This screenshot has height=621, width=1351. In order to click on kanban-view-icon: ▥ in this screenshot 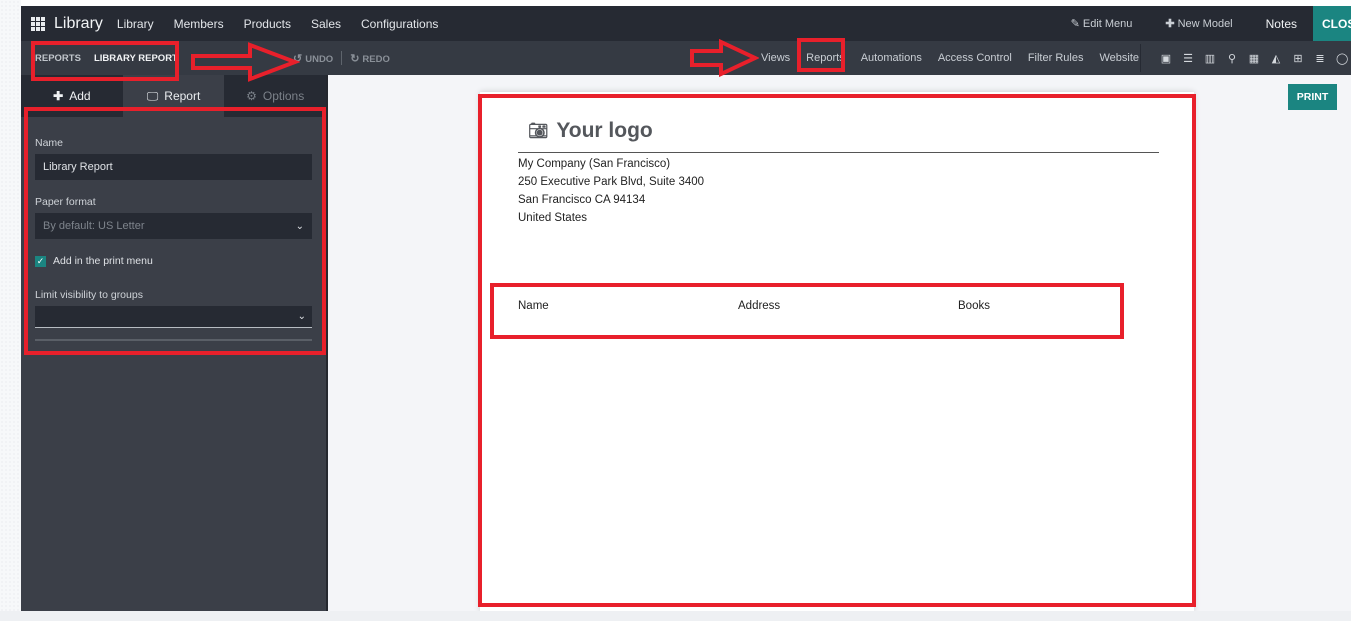, I will do `click(1210, 58)`.